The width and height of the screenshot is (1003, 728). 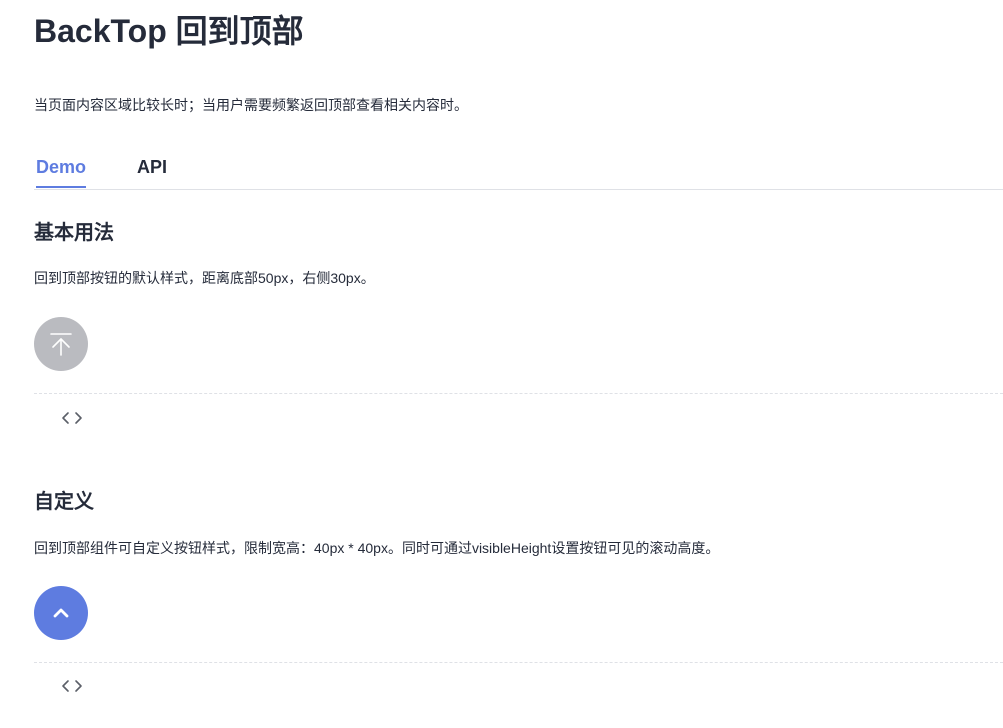 What do you see at coordinates (251, 105) in the screenshot?
I see `page-description: 当页面内容区域比较长时；当用户需要频繁返回顶部查看相关内容时。` at bounding box center [251, 105].